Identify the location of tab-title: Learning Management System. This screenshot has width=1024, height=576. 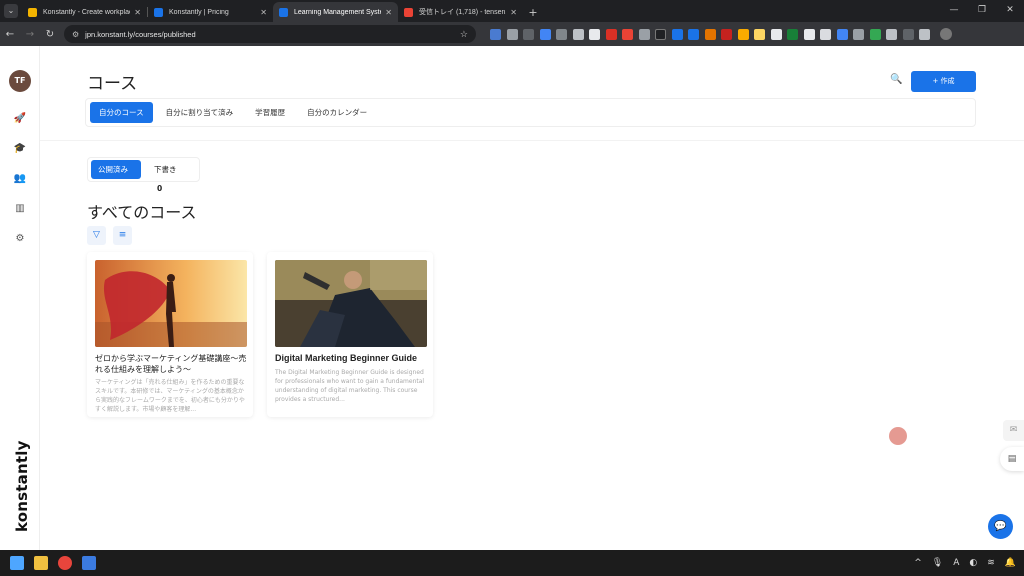
(338, 12).